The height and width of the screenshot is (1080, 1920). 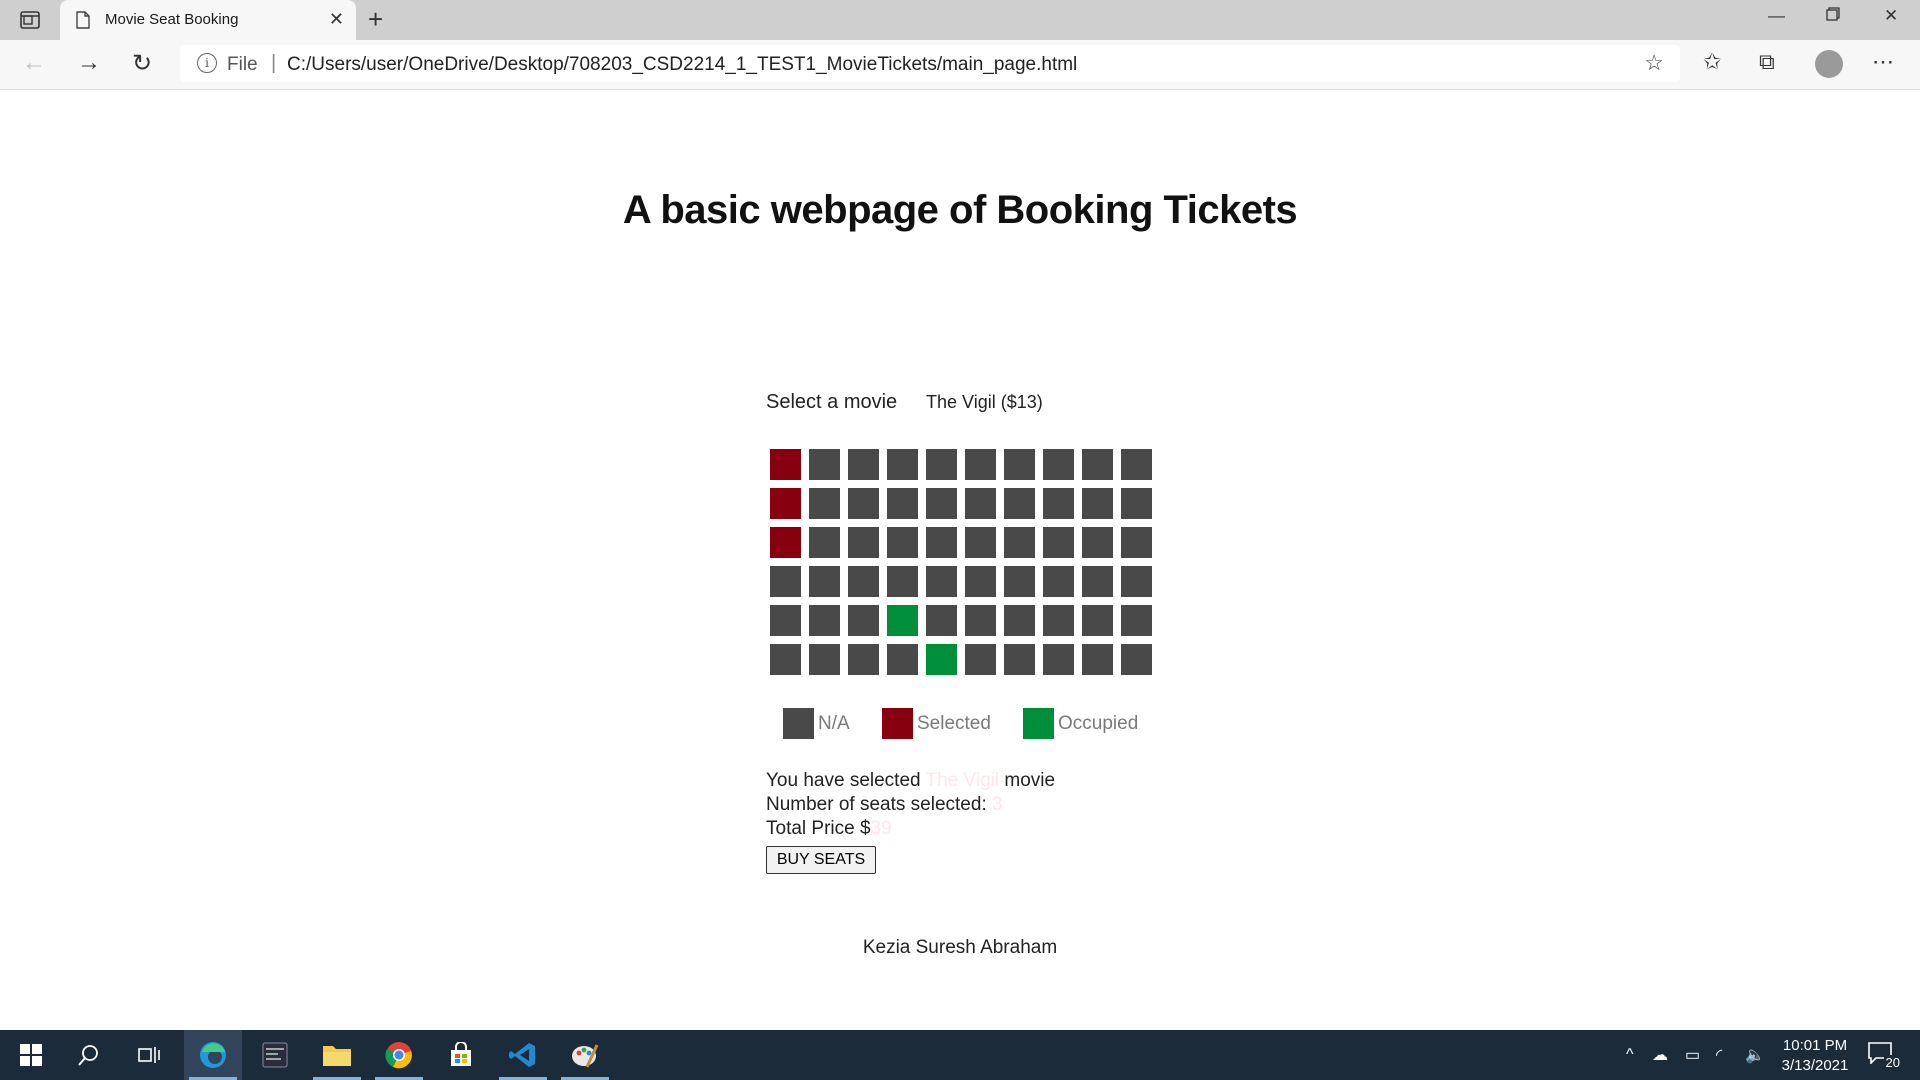 What do you see at coordinates (1767, 62) in the screenshot?
I see `collections-icon: ⧉` at bounding box center [1767, 62].